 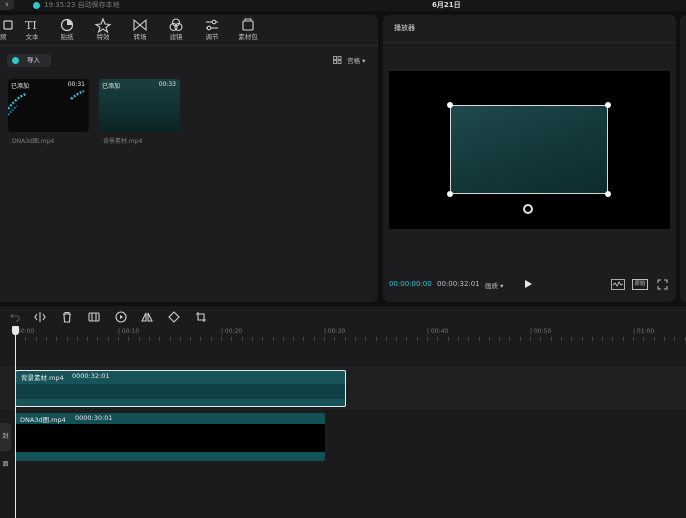 What do you see at coordinates (121, 317) in the screenshot?
I see `reverse-icon` at bounding box center [121, 317].